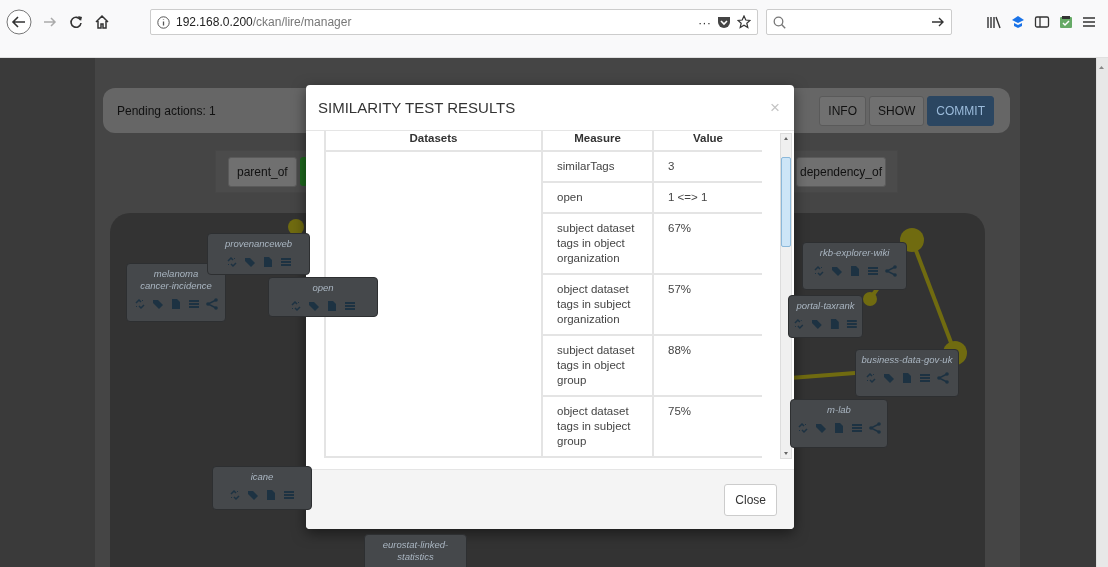 The width and height of the screenshot is (1108, 567). Describe the element at coordinates (839, 423) in the screenshot. I see `dataset-node: m-lab` at that location.